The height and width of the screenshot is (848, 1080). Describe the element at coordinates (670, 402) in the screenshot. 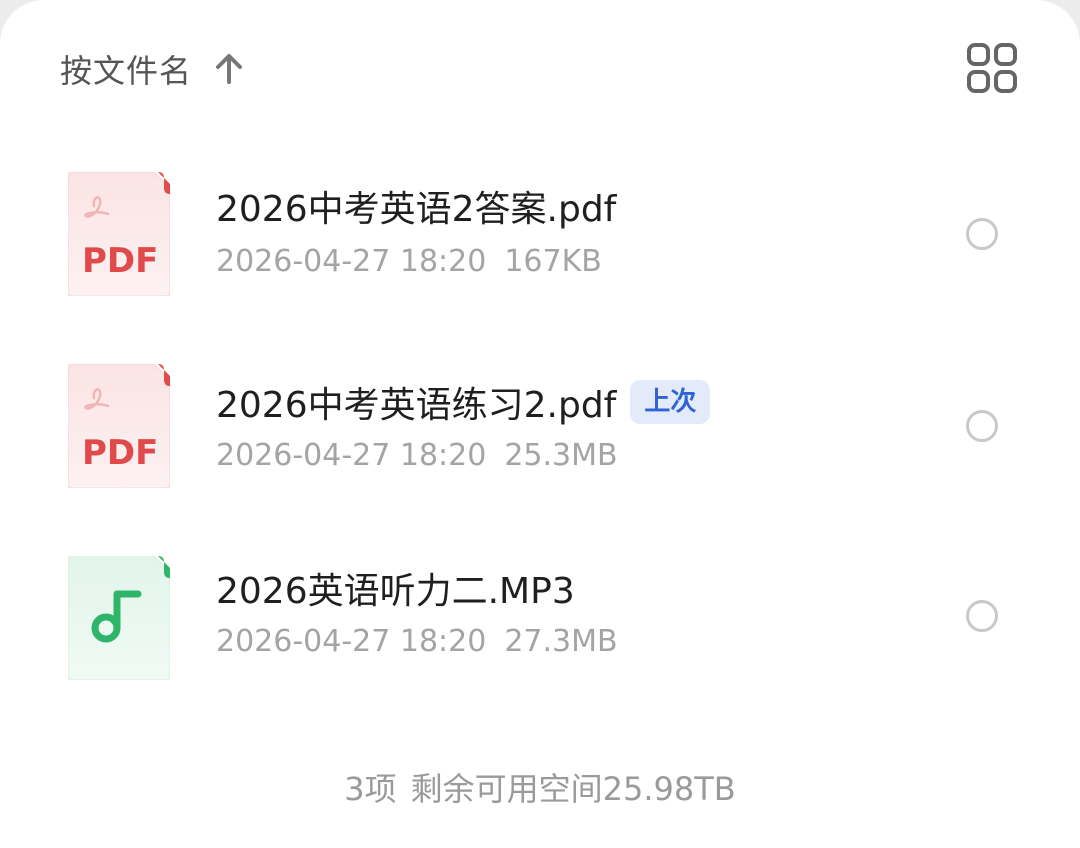

I see `last-opened-badge: 上次` at that location.